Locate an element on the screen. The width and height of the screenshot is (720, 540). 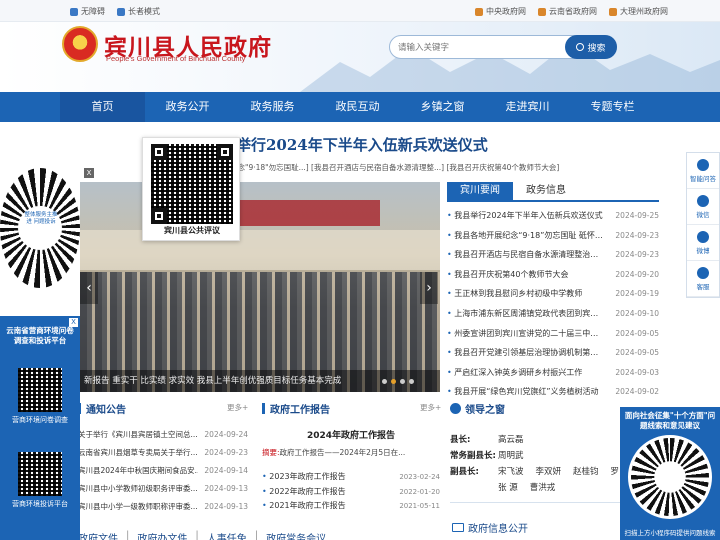
notice-more-link: 更多+ is located at coordinates (237, 407).